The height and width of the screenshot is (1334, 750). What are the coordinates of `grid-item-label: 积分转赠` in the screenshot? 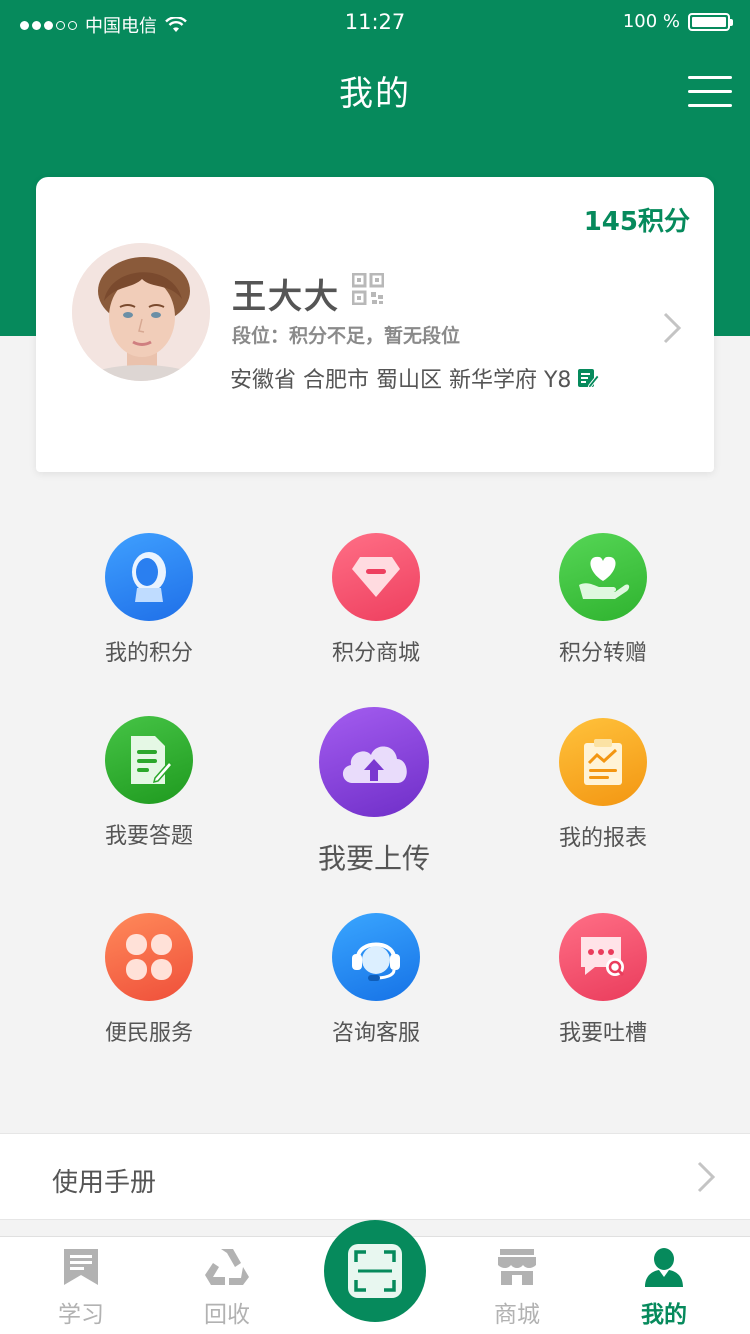 It's located at (602, 653).